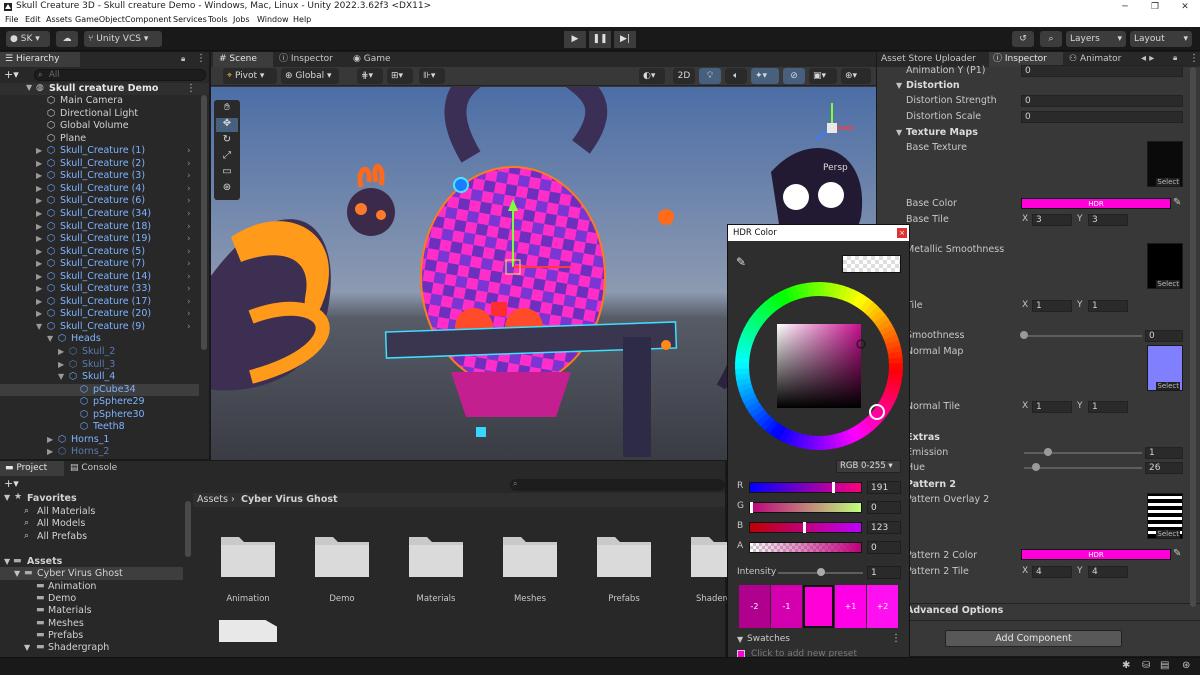 This screenshot has width=1200, height=675. Describe the element at coordinates (818, 233) in the screenshot. I see `picker-titlebar: HDR Color ×` at that location.